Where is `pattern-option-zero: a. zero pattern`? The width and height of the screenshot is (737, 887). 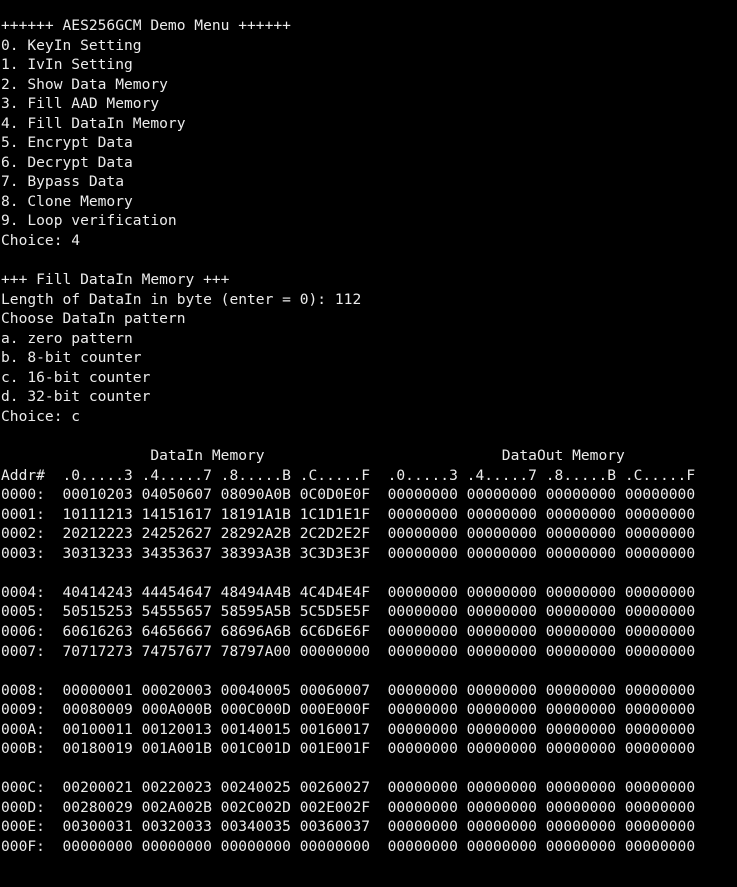
pattern-option-zero: a. zero pattern is located at coordinates (67, 338).